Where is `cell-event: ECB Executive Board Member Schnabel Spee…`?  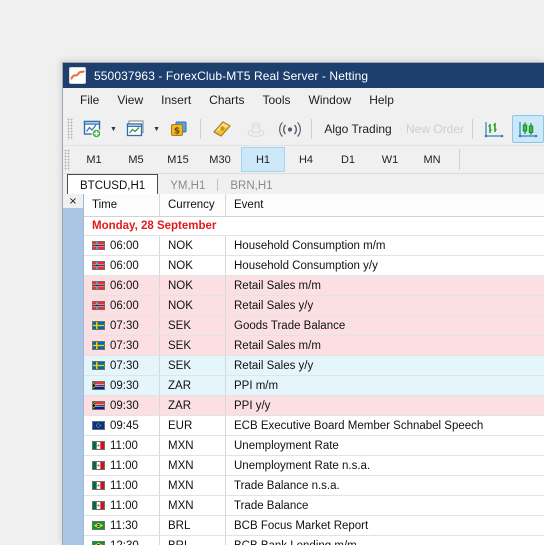
cell-event: ECB Executive Board Member Schnabel Spee… is located at coordinates (385, 425).